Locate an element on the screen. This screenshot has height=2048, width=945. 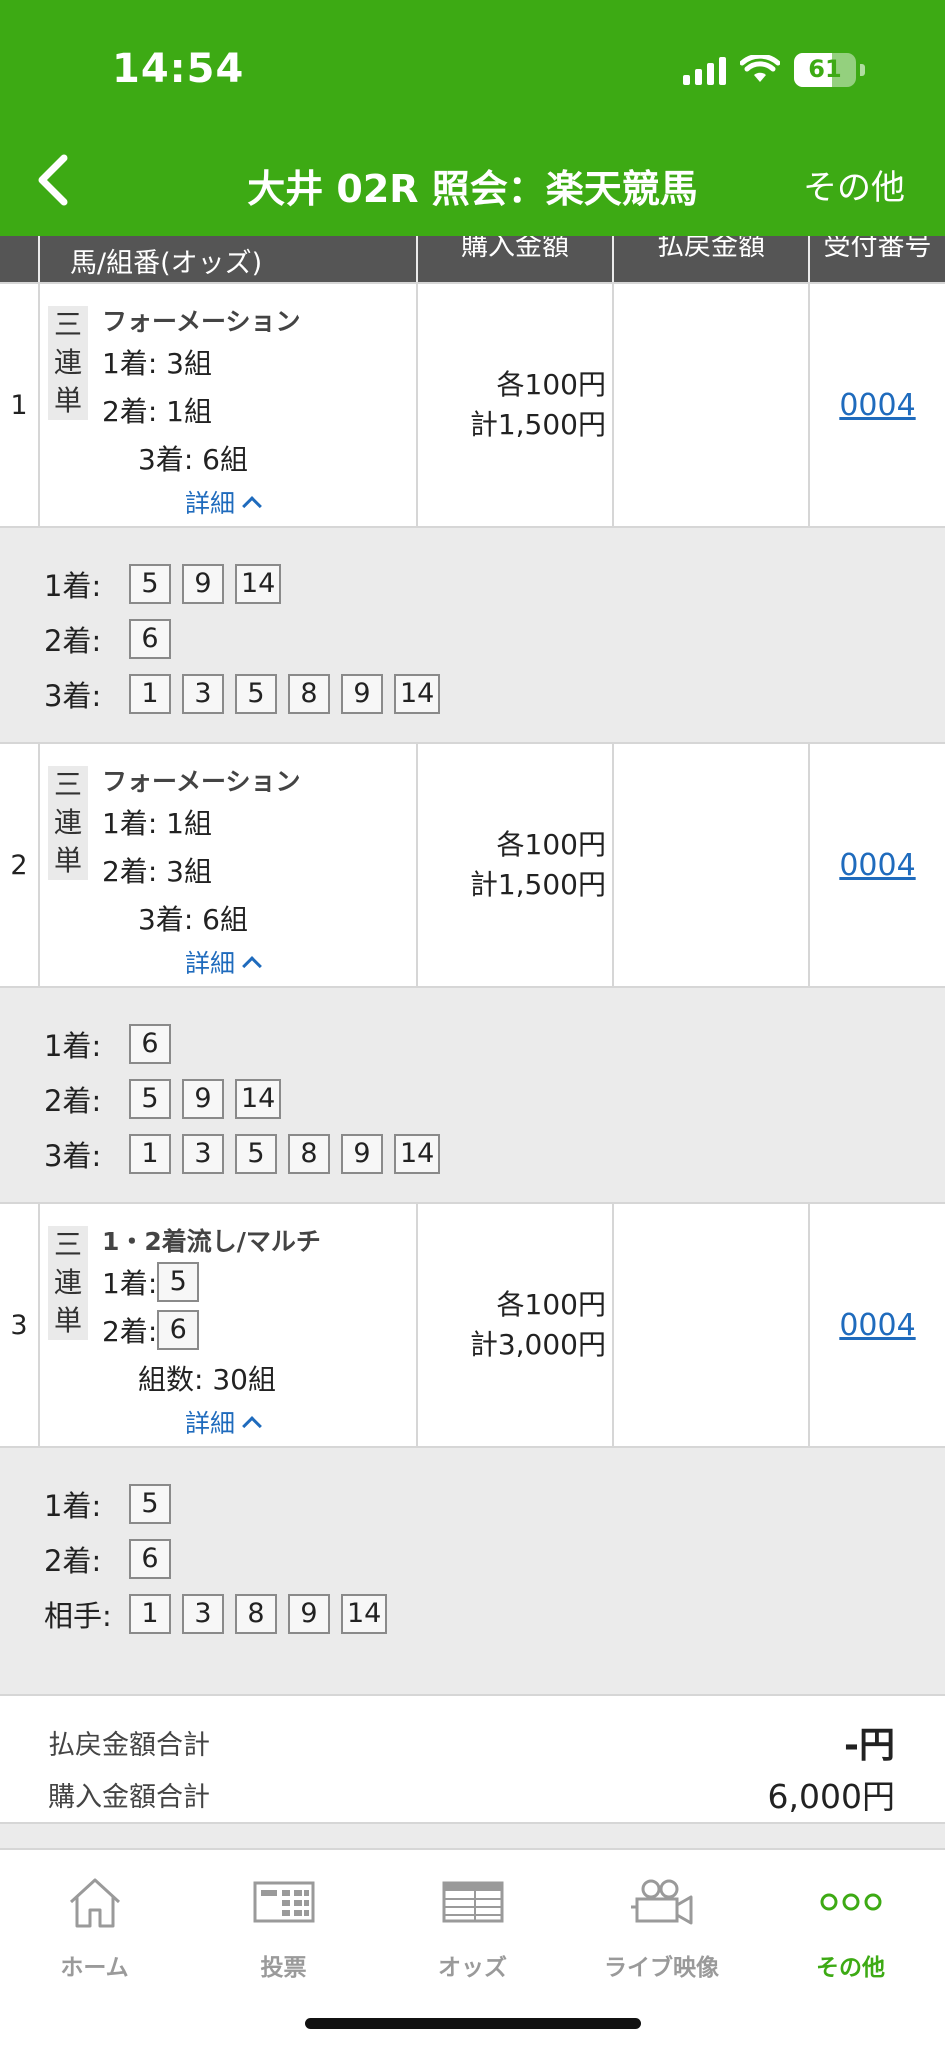
totals-summary: 払戻金額合計 -円 購入金額合計 6,000円 is located at coordinates (472, 1759).